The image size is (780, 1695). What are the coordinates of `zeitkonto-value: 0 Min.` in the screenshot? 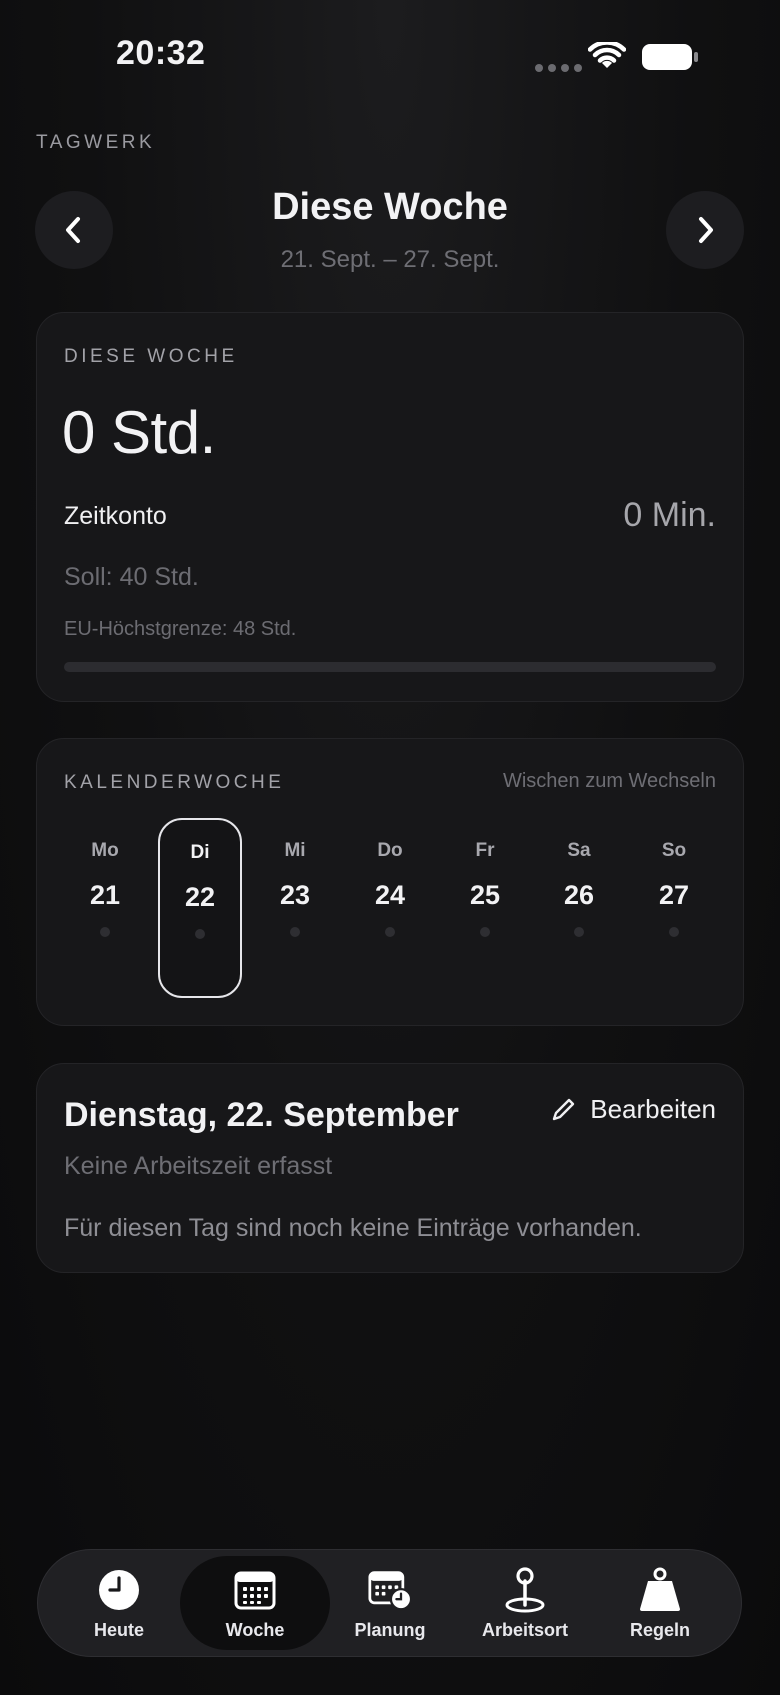 It's located at (669, 515).